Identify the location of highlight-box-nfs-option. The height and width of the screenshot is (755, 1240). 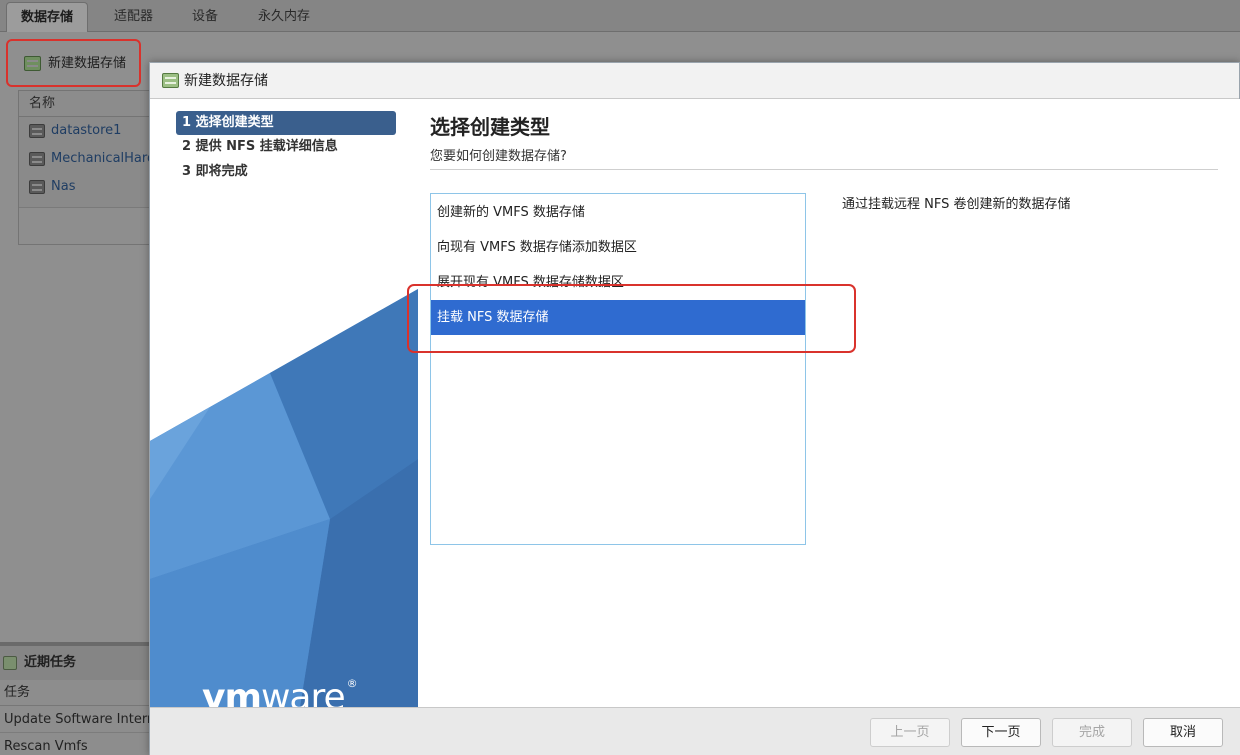
(631, 318).